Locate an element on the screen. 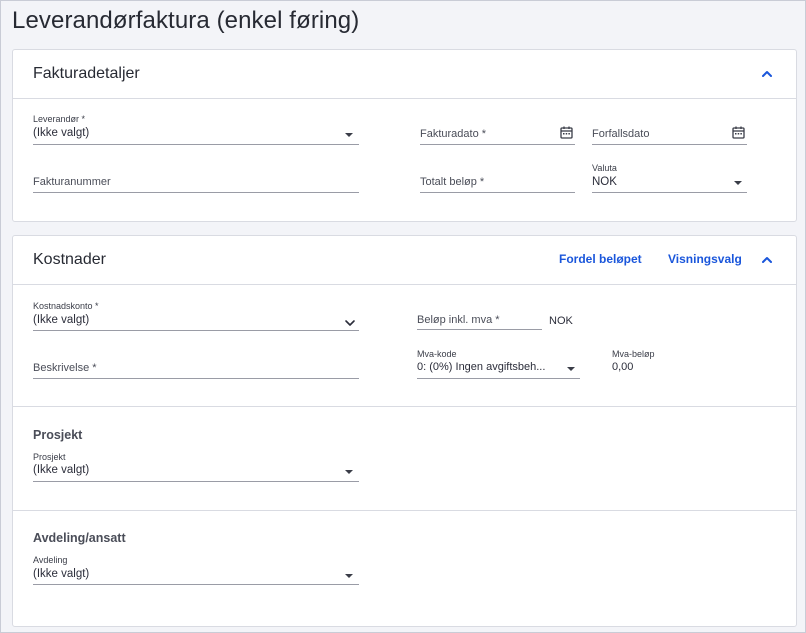  view-options-button: Visningsvalg is located at coordinates (705, 259).